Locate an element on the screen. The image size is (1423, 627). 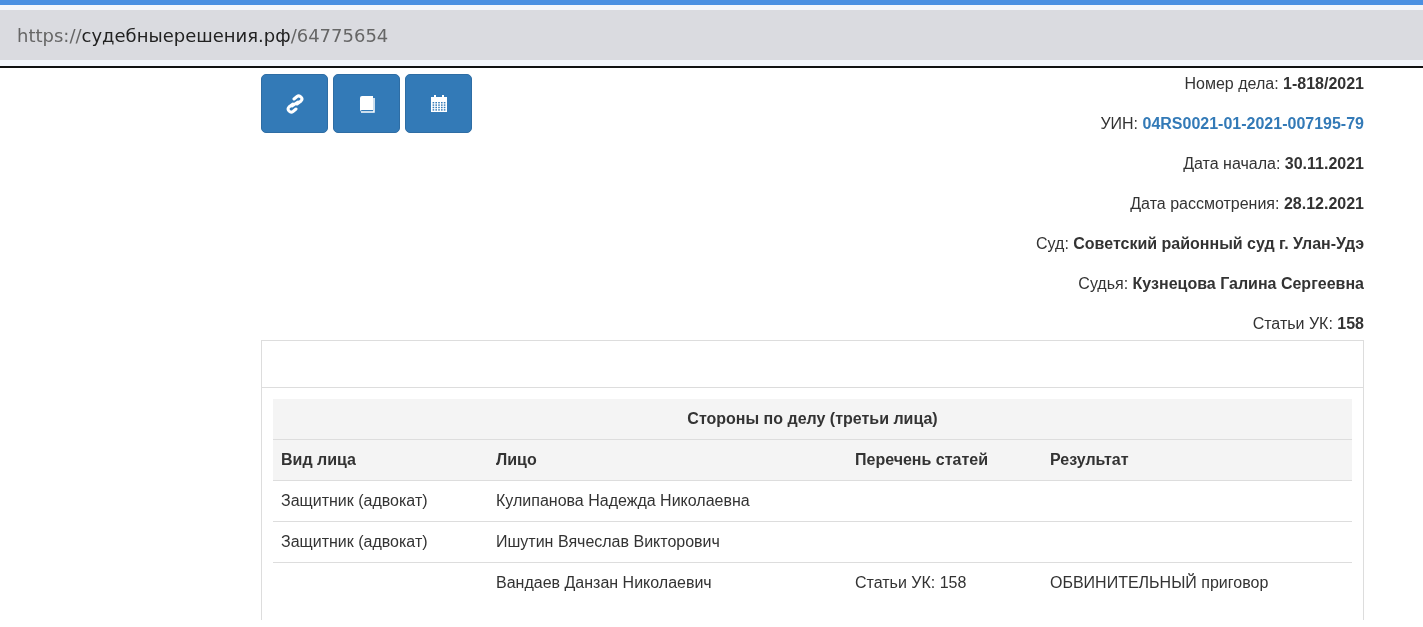
book-button is located at coordinates (366, 103).